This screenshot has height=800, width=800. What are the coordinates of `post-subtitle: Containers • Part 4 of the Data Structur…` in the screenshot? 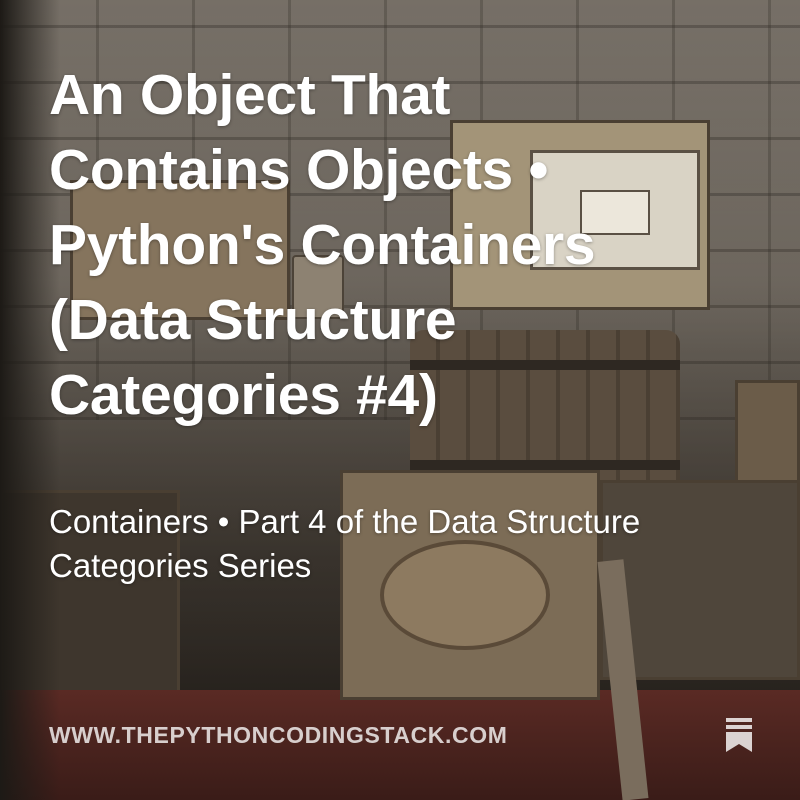 It's located at (345, 543).